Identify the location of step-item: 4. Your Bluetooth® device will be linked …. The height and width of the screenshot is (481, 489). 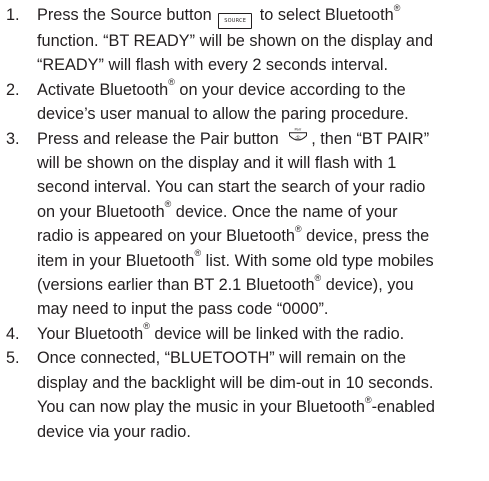
(244, 334).